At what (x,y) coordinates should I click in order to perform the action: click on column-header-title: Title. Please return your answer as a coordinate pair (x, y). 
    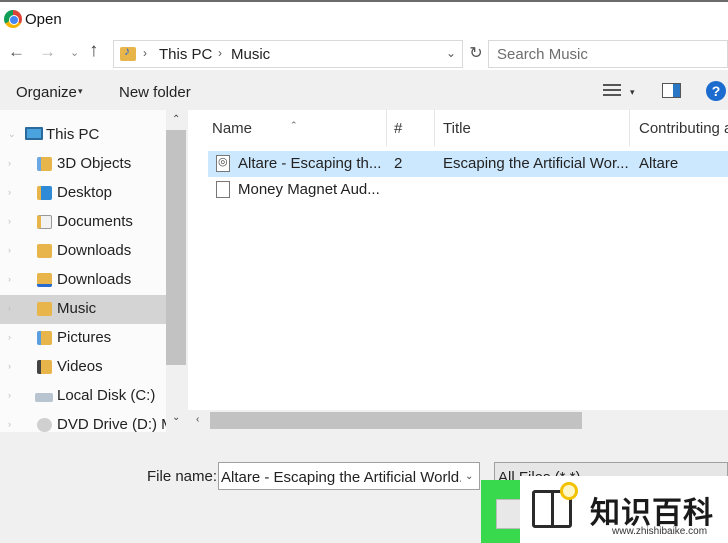
    Looking at the image, I should click on (532, 128).